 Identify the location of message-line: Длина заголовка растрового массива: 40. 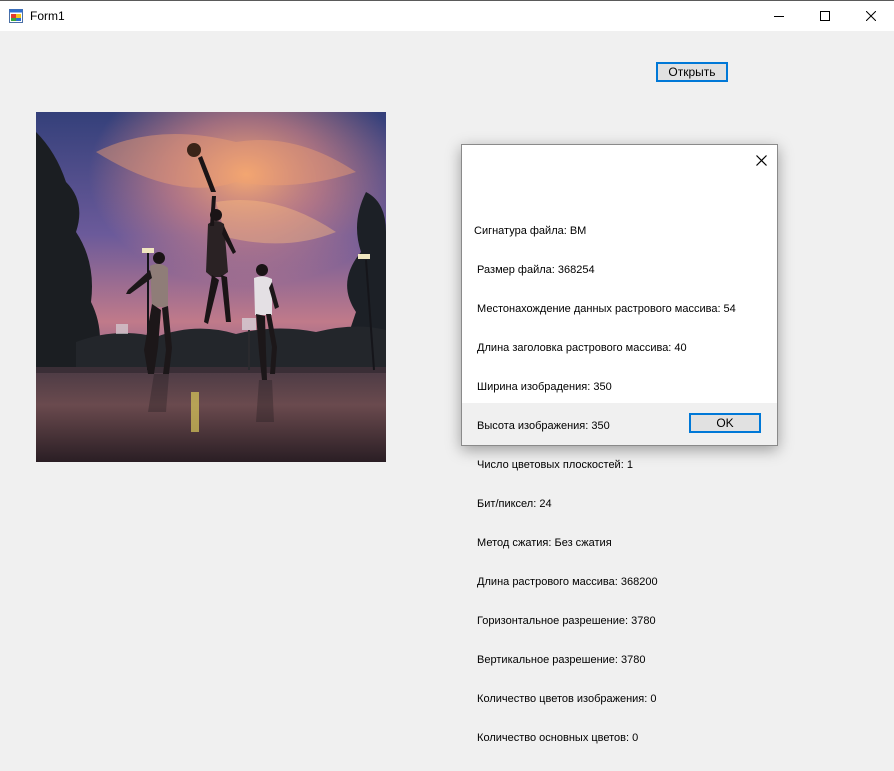
(580, 348).